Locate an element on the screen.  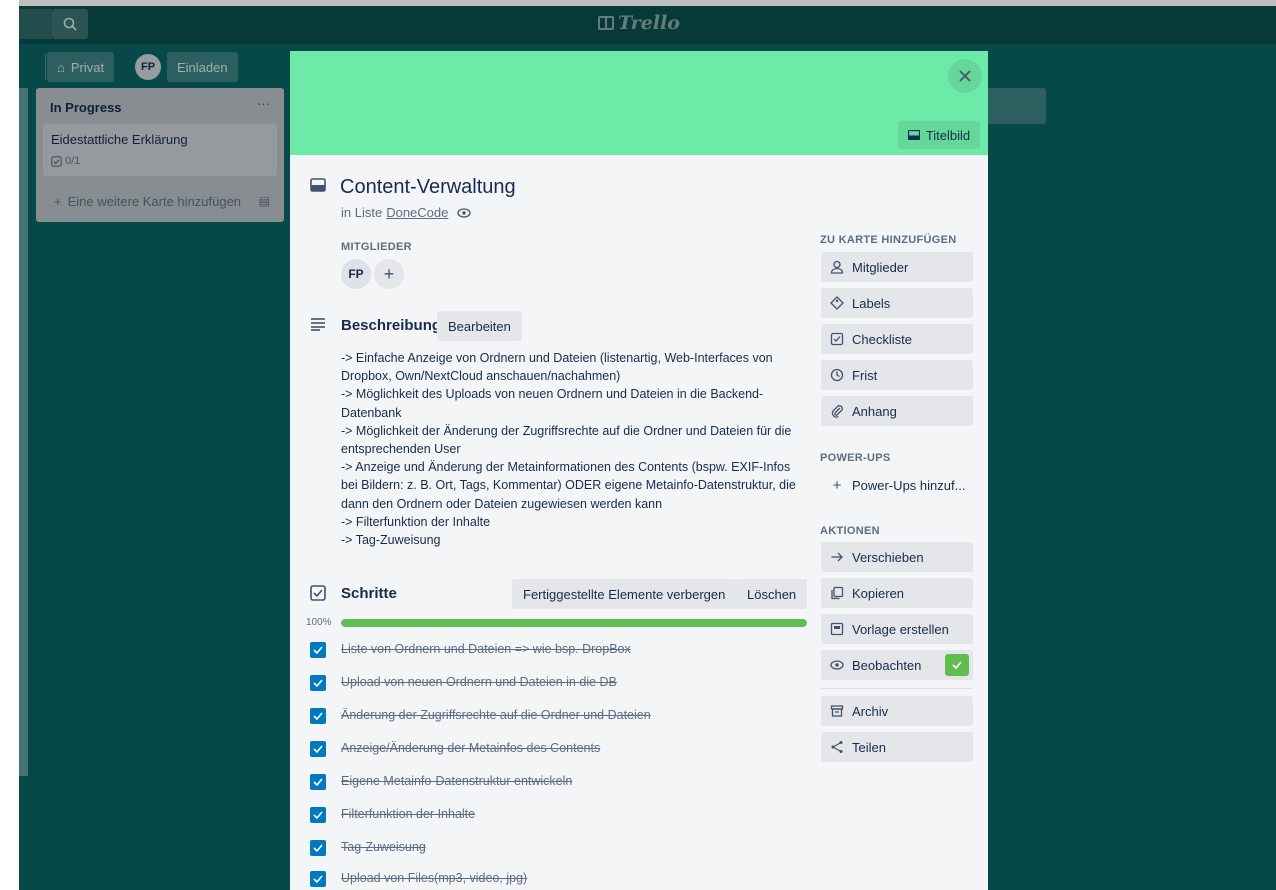
header-divider is located at coordinates (45, 67).